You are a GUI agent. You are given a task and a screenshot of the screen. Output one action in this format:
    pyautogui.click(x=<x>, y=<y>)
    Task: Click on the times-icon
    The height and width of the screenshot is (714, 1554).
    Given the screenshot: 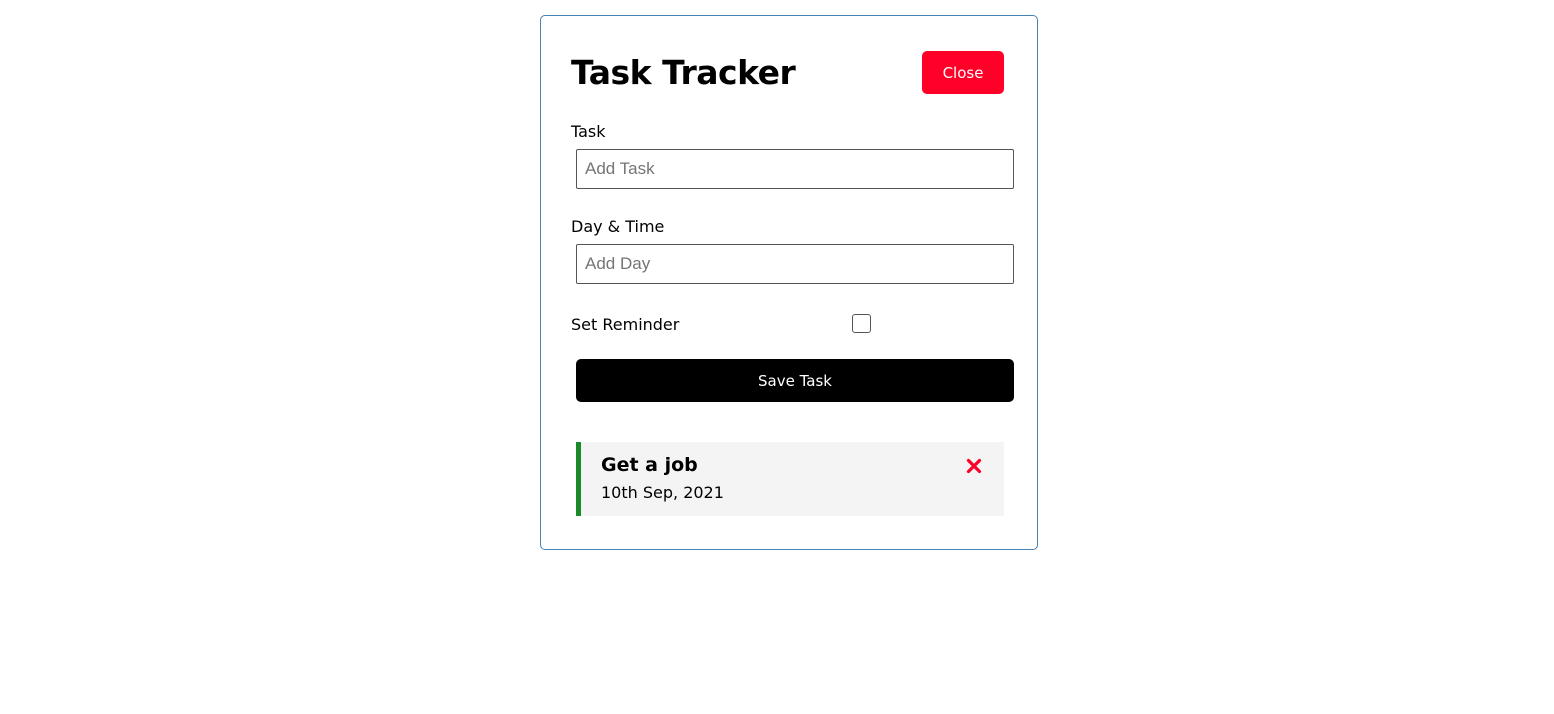 What is the action you would take?
    pyautogui.click(x=974, y=466)
    